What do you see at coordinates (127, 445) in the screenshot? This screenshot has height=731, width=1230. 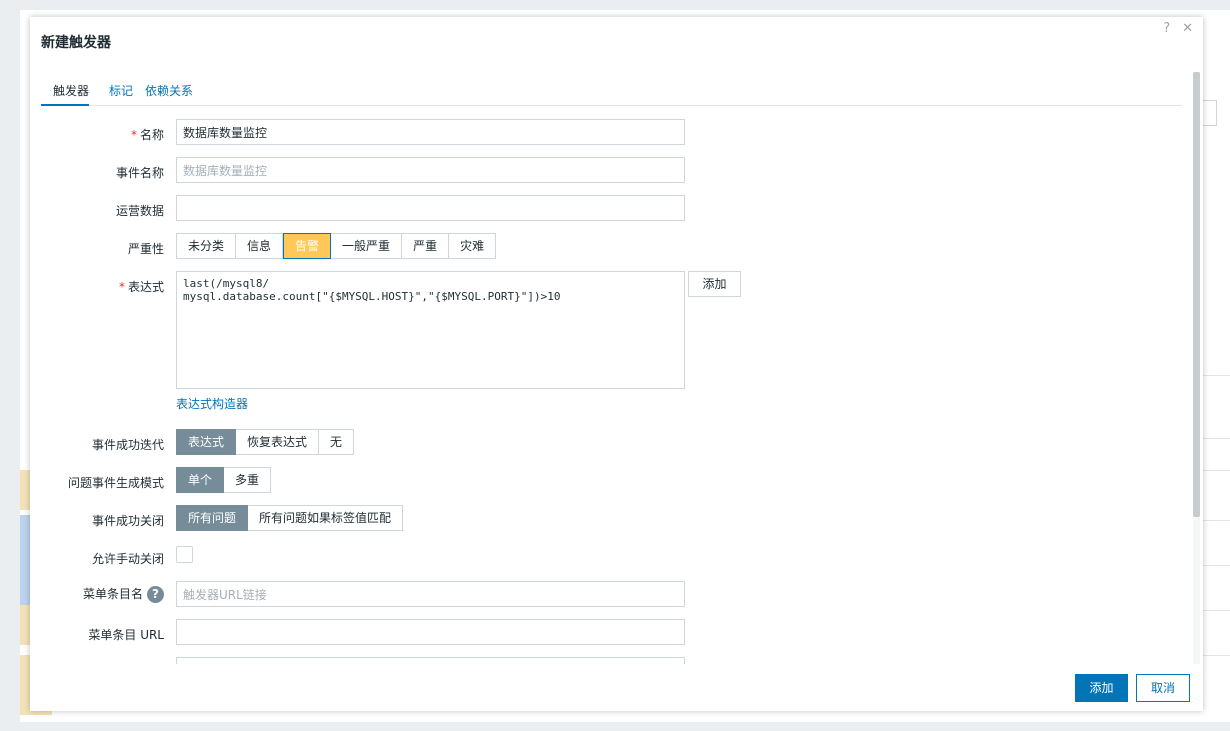 I see `ok-event-generation-label: 事件成功迭代` at bounding box center [127, 445].